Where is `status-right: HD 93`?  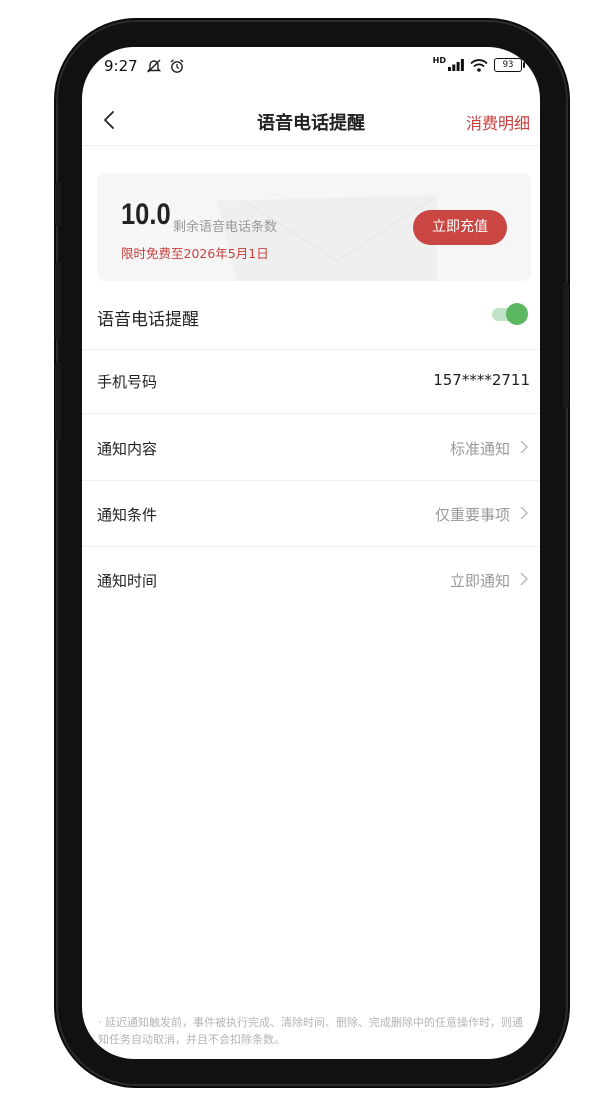 status-right: HD 93 is located at coordinates (478, 63).